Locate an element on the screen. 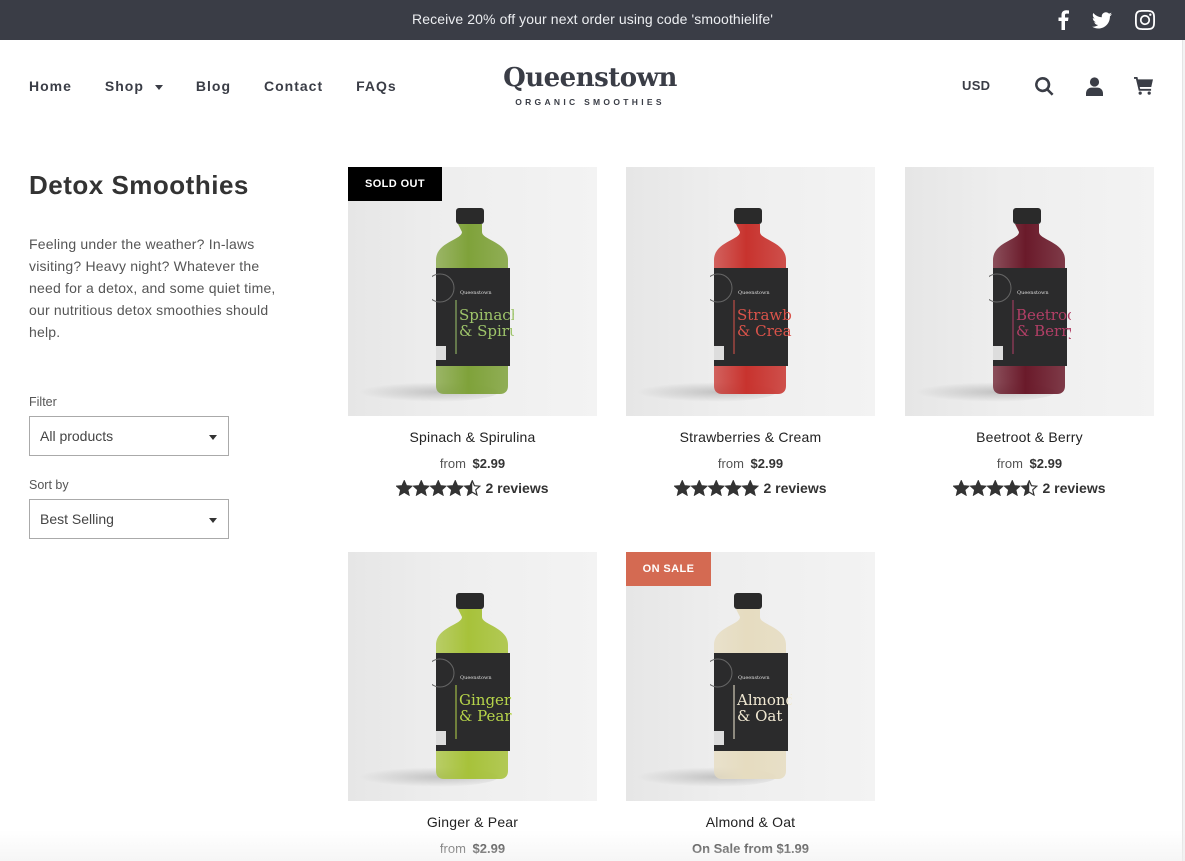 Image resolution: width=1185 pixels, height=861 pixels. account-icon is located at coordinates (1094, 86).